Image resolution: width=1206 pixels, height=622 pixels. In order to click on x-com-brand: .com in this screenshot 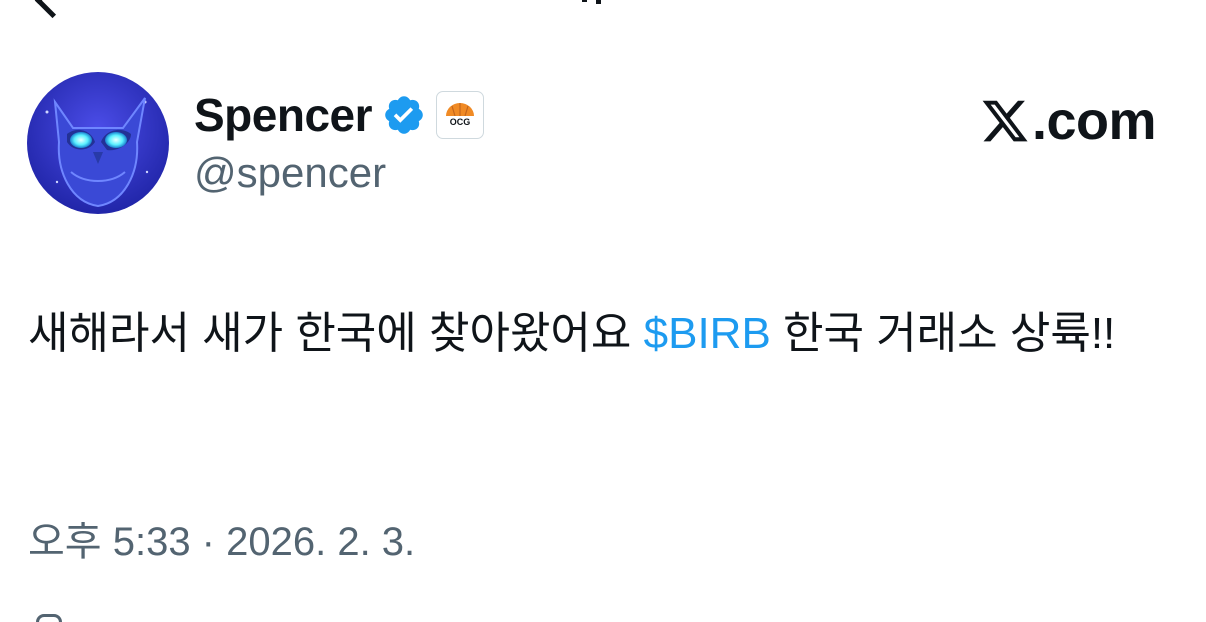, I will do `click(1068, 121)`.